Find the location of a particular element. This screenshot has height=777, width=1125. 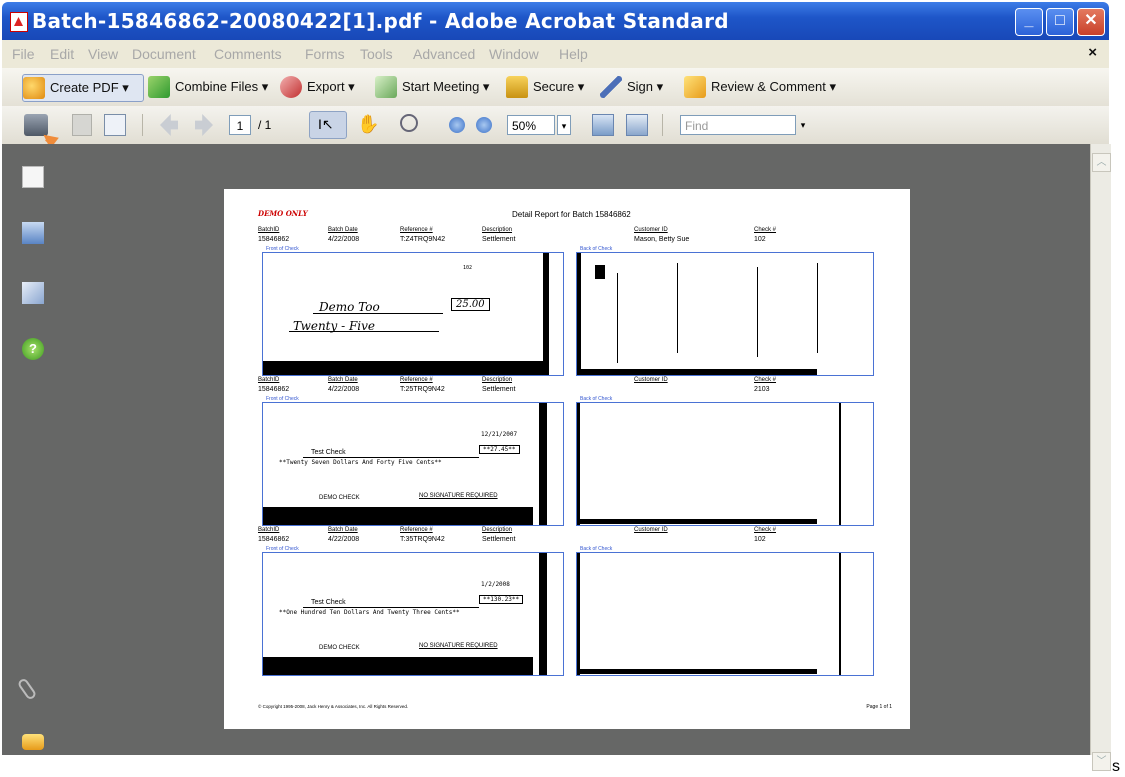

menu-help: Help is located at coordinates (573, 54).